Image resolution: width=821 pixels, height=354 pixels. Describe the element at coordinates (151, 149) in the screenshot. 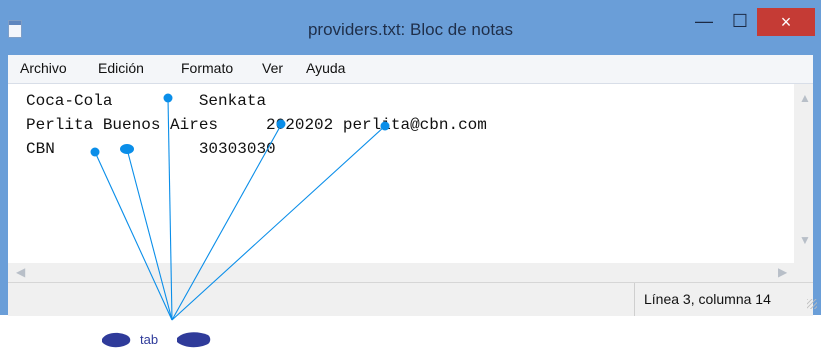

I see `editor-line: CBN 30303030` at that location.